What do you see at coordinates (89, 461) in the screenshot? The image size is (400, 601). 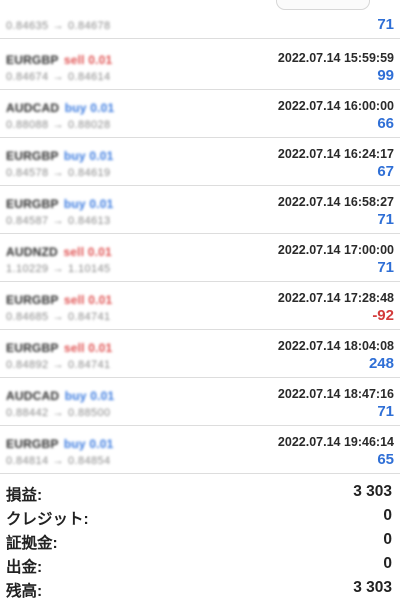 I see `close-price: 0.84854` at bounding box center [89, 461].